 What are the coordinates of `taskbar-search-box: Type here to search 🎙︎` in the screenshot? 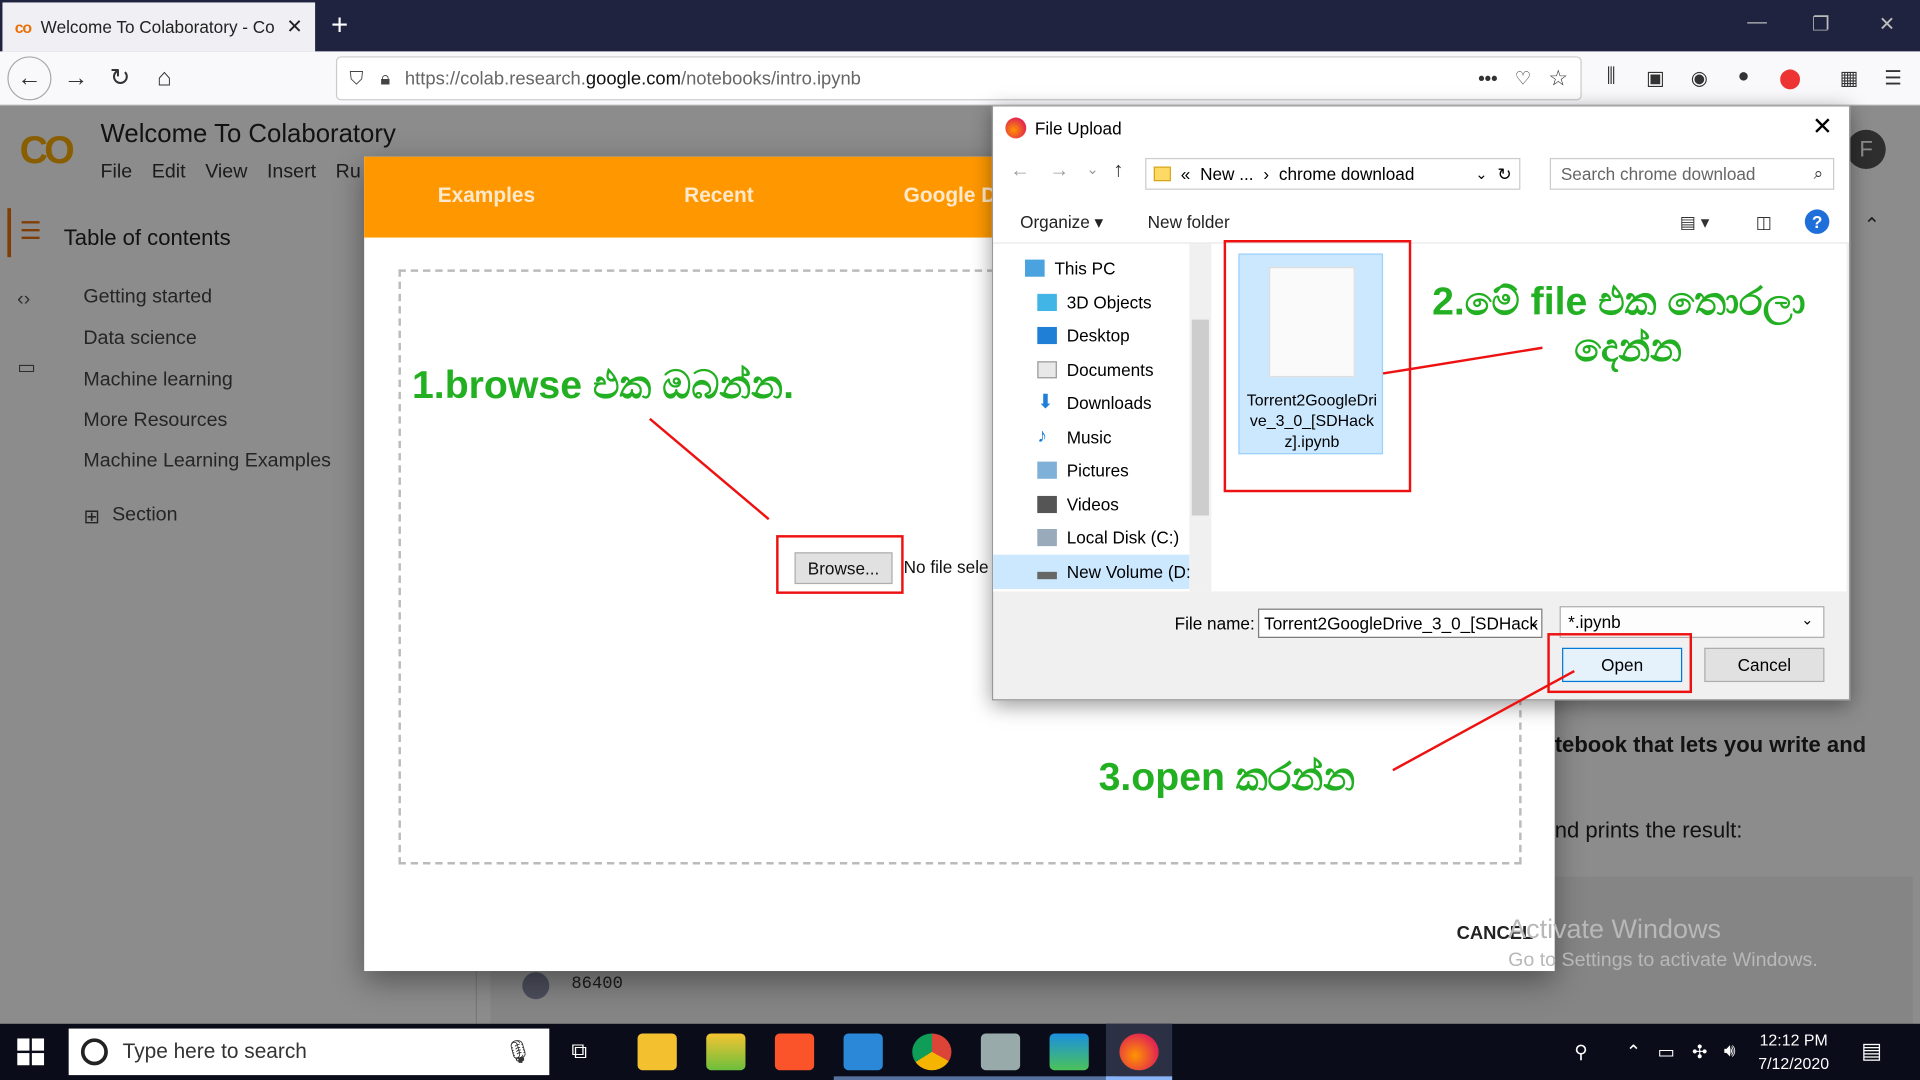 It's located at (309, 1052).